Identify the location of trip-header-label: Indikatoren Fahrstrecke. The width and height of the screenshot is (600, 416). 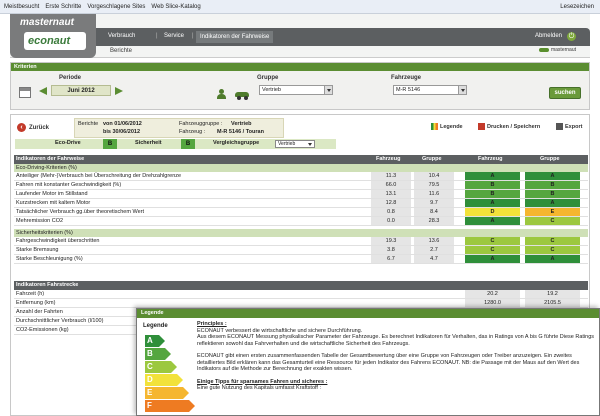
(47, 285).